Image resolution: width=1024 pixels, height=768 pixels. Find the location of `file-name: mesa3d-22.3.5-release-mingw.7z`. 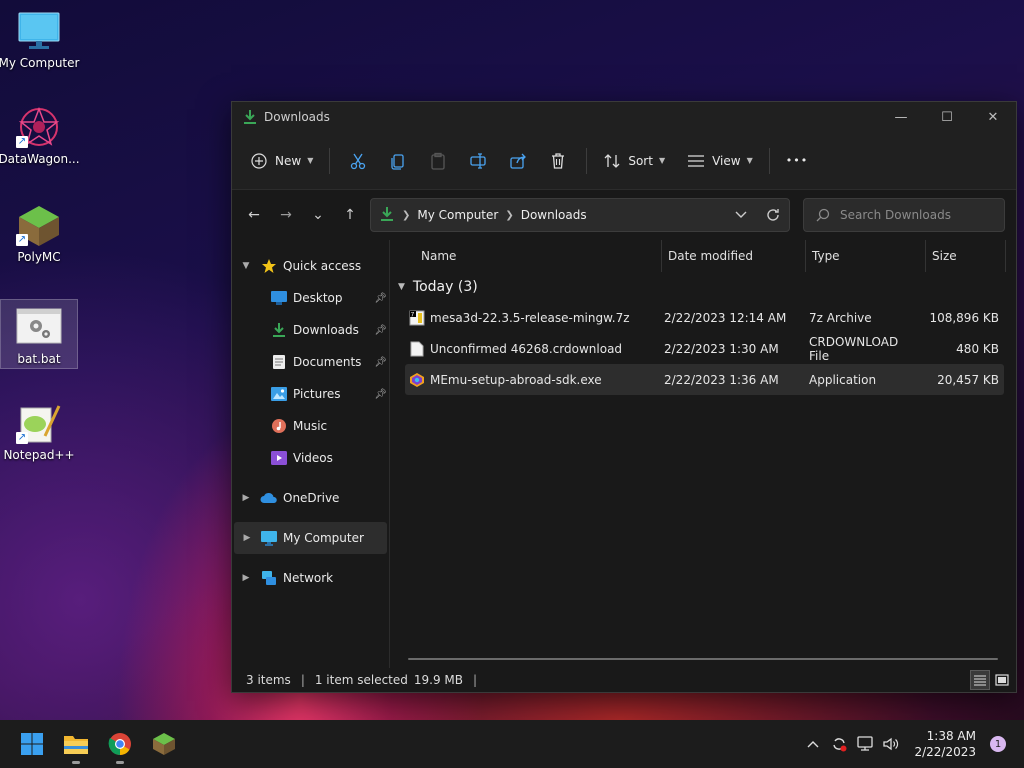

file-name: mesa3d-22.3.5-release-mingw.7z is located at coordinates (530, 317).